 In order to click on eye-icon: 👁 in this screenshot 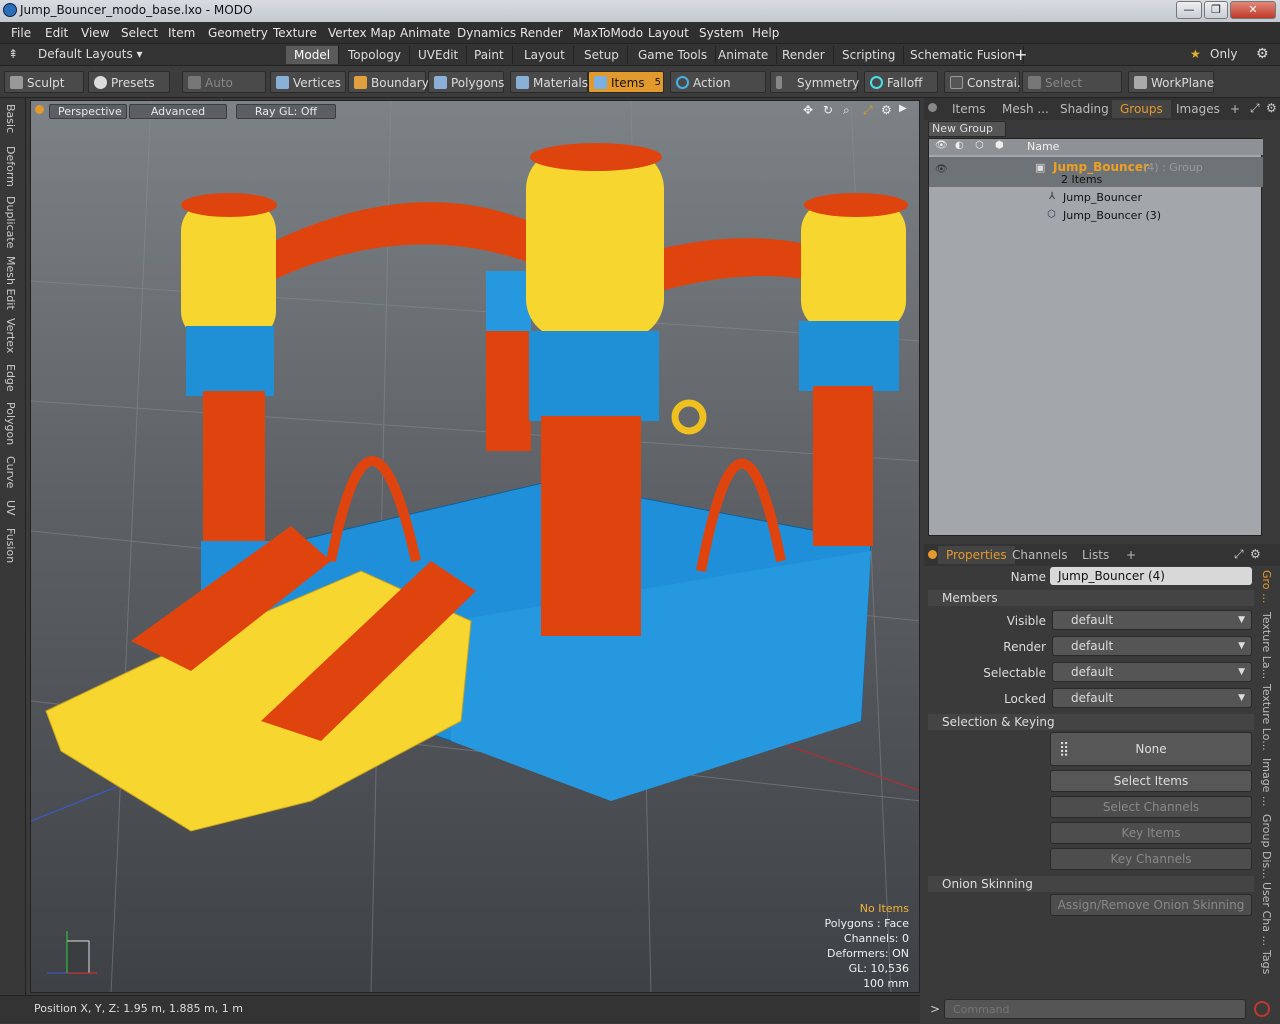, I will do `click(941, 169)`.